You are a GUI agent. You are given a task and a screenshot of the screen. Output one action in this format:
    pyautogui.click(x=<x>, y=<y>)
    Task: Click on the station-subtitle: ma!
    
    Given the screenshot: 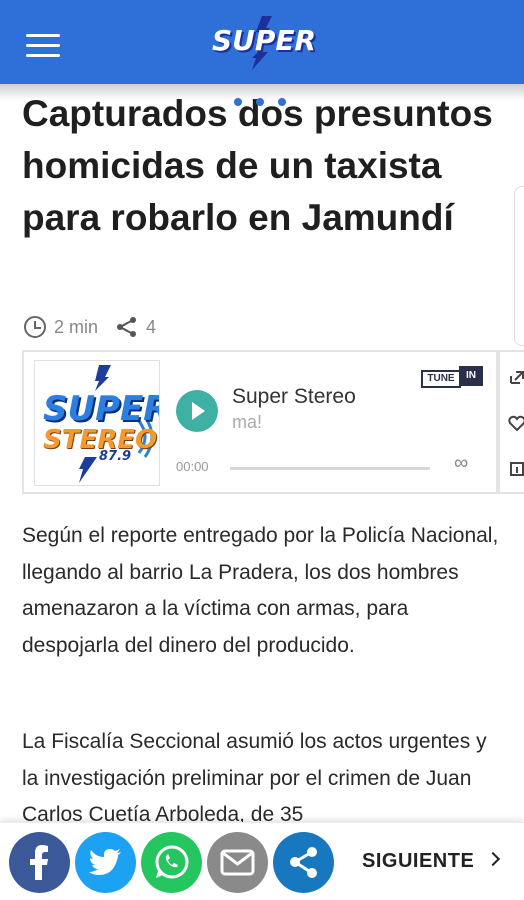 What is the action you would take?
    pyautogui.click(x=247, y=422)
    